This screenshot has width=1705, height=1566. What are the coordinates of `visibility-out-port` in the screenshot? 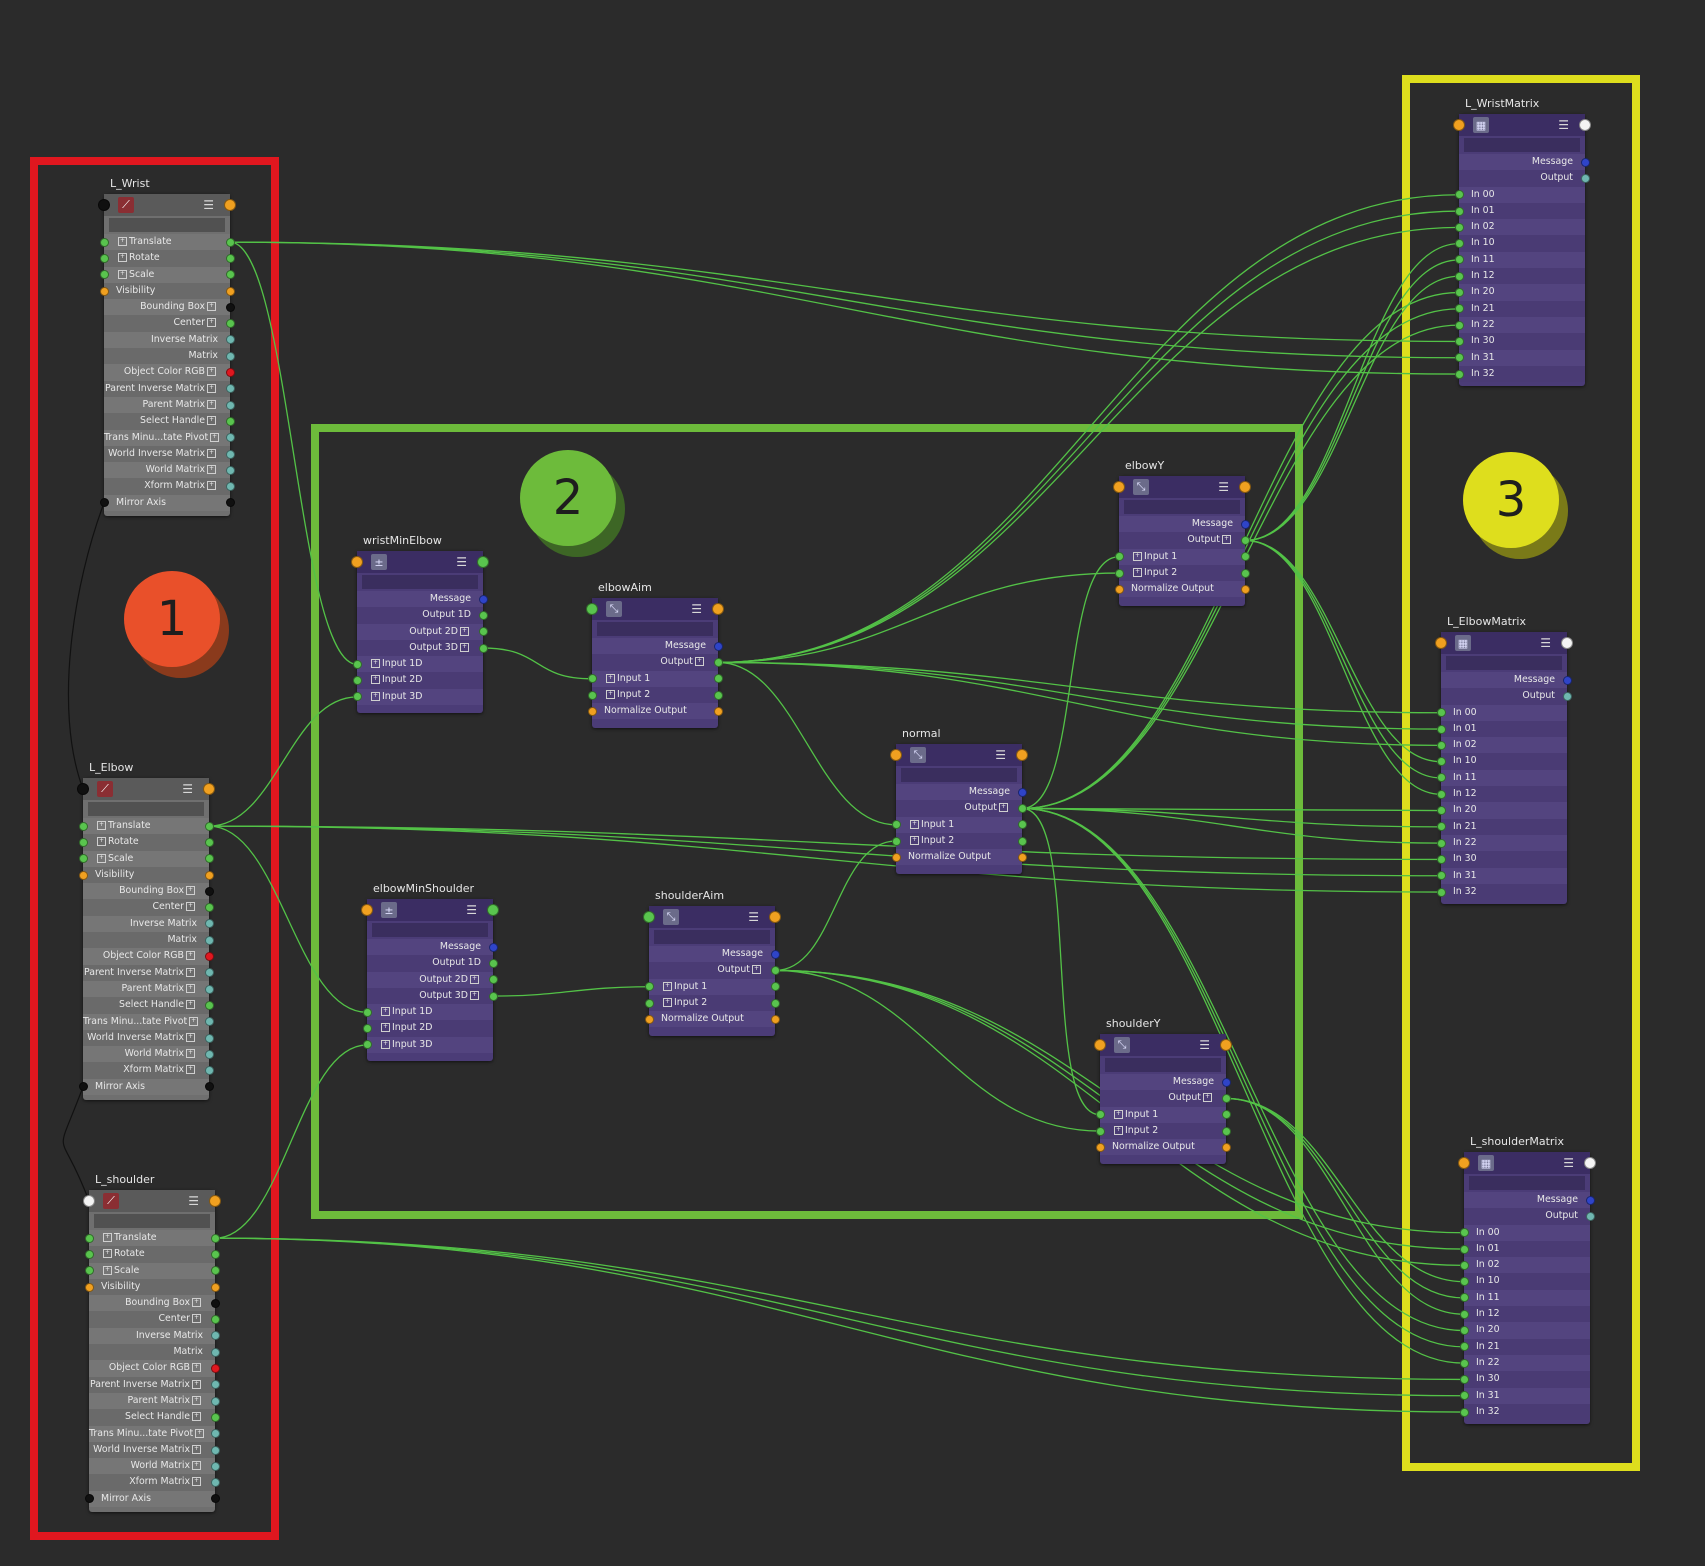 It's located at (209, 875).